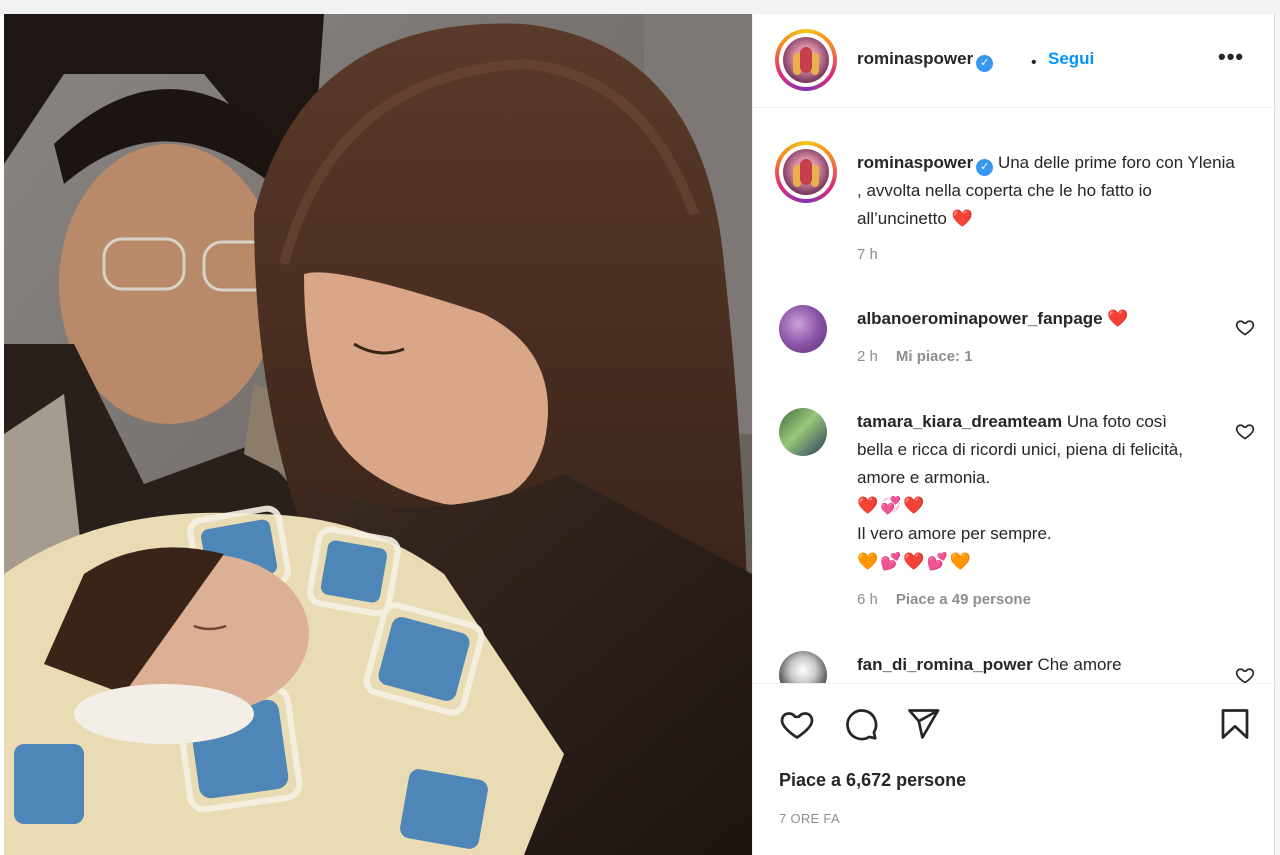 This screenshot has width=1280, height=855. I want to click on comment-text: Che amore, so click(1079, 664).